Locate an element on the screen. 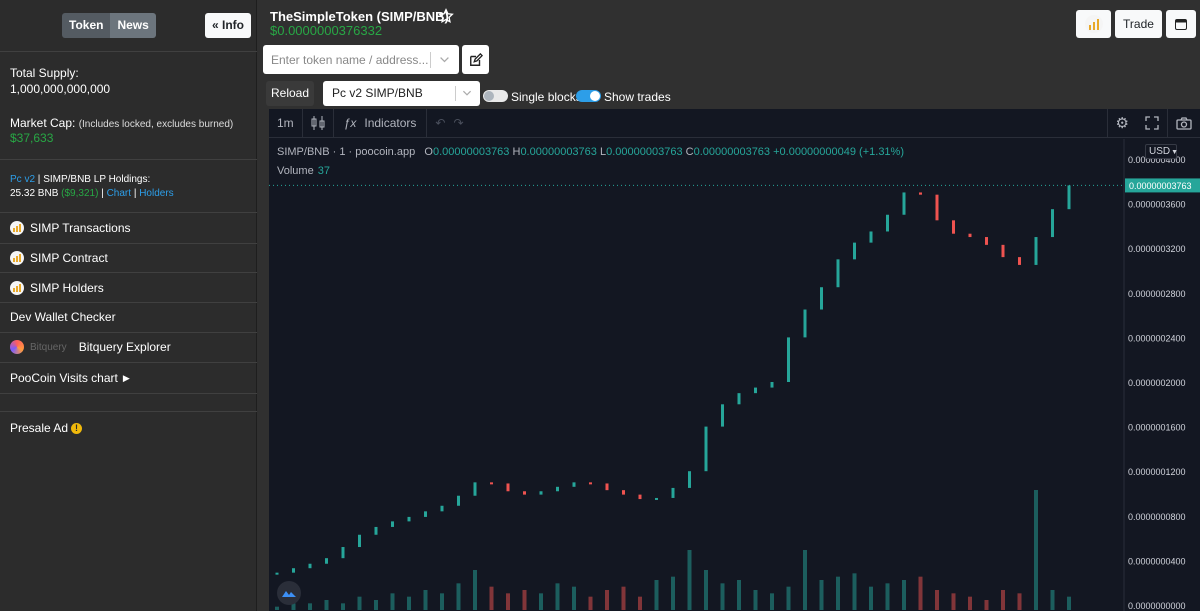 The width and height of the screenshot is (1200, 611). currency-select: USD▼ is located at coordinates (1162, 151).